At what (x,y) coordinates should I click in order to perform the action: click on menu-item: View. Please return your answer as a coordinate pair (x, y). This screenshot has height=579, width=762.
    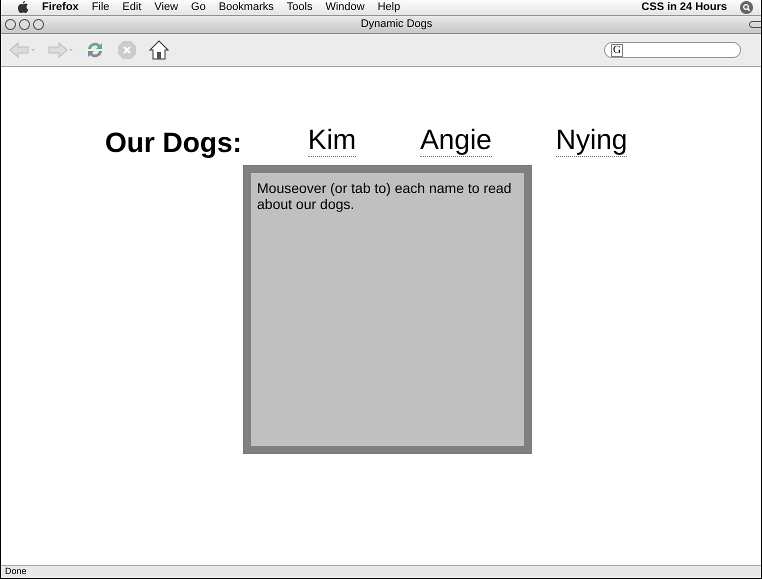
    Looking at the image, I should click on (166, 8).